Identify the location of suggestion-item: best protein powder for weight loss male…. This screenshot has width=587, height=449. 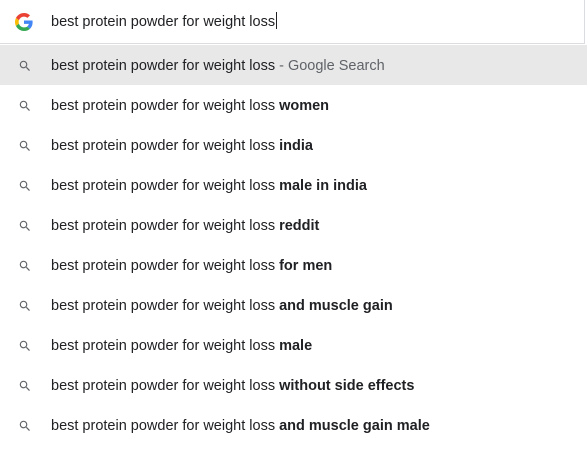
(293, 185).